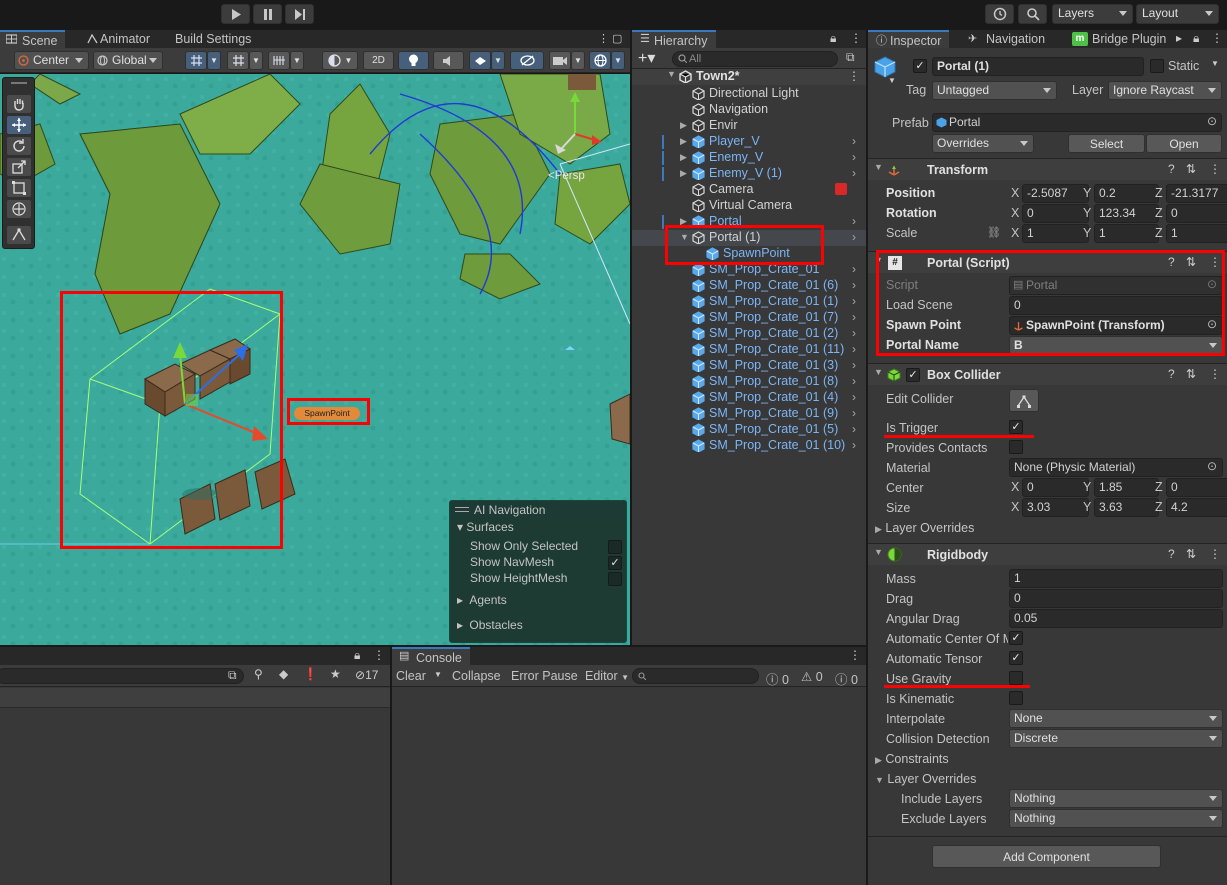  Describe the element at coordinates (1116, 818) in the screenshot. I see `exclude-layers-dropdown: Nothing` at that location.